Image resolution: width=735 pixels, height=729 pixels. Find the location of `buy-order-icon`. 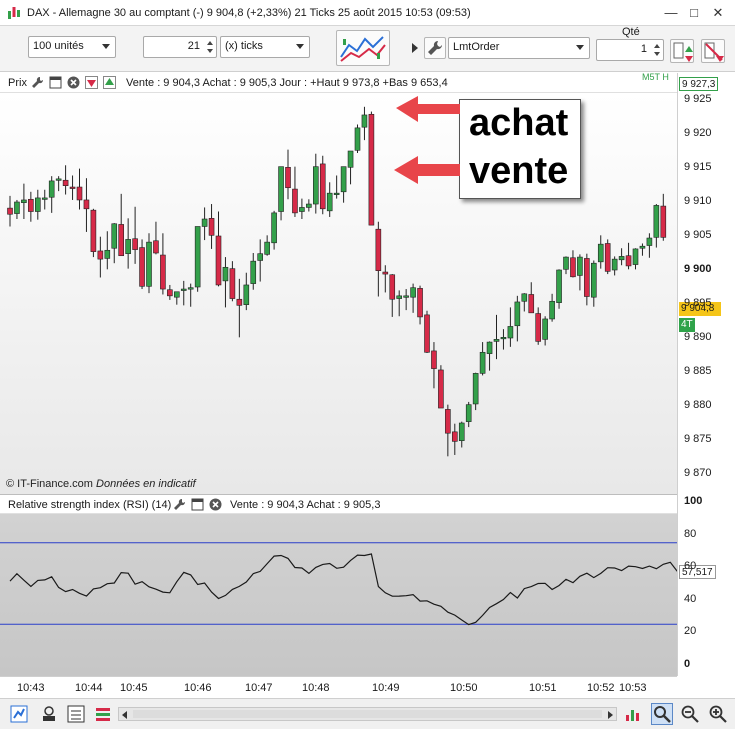

buy-order-icon is located at coordinates (683, 52).